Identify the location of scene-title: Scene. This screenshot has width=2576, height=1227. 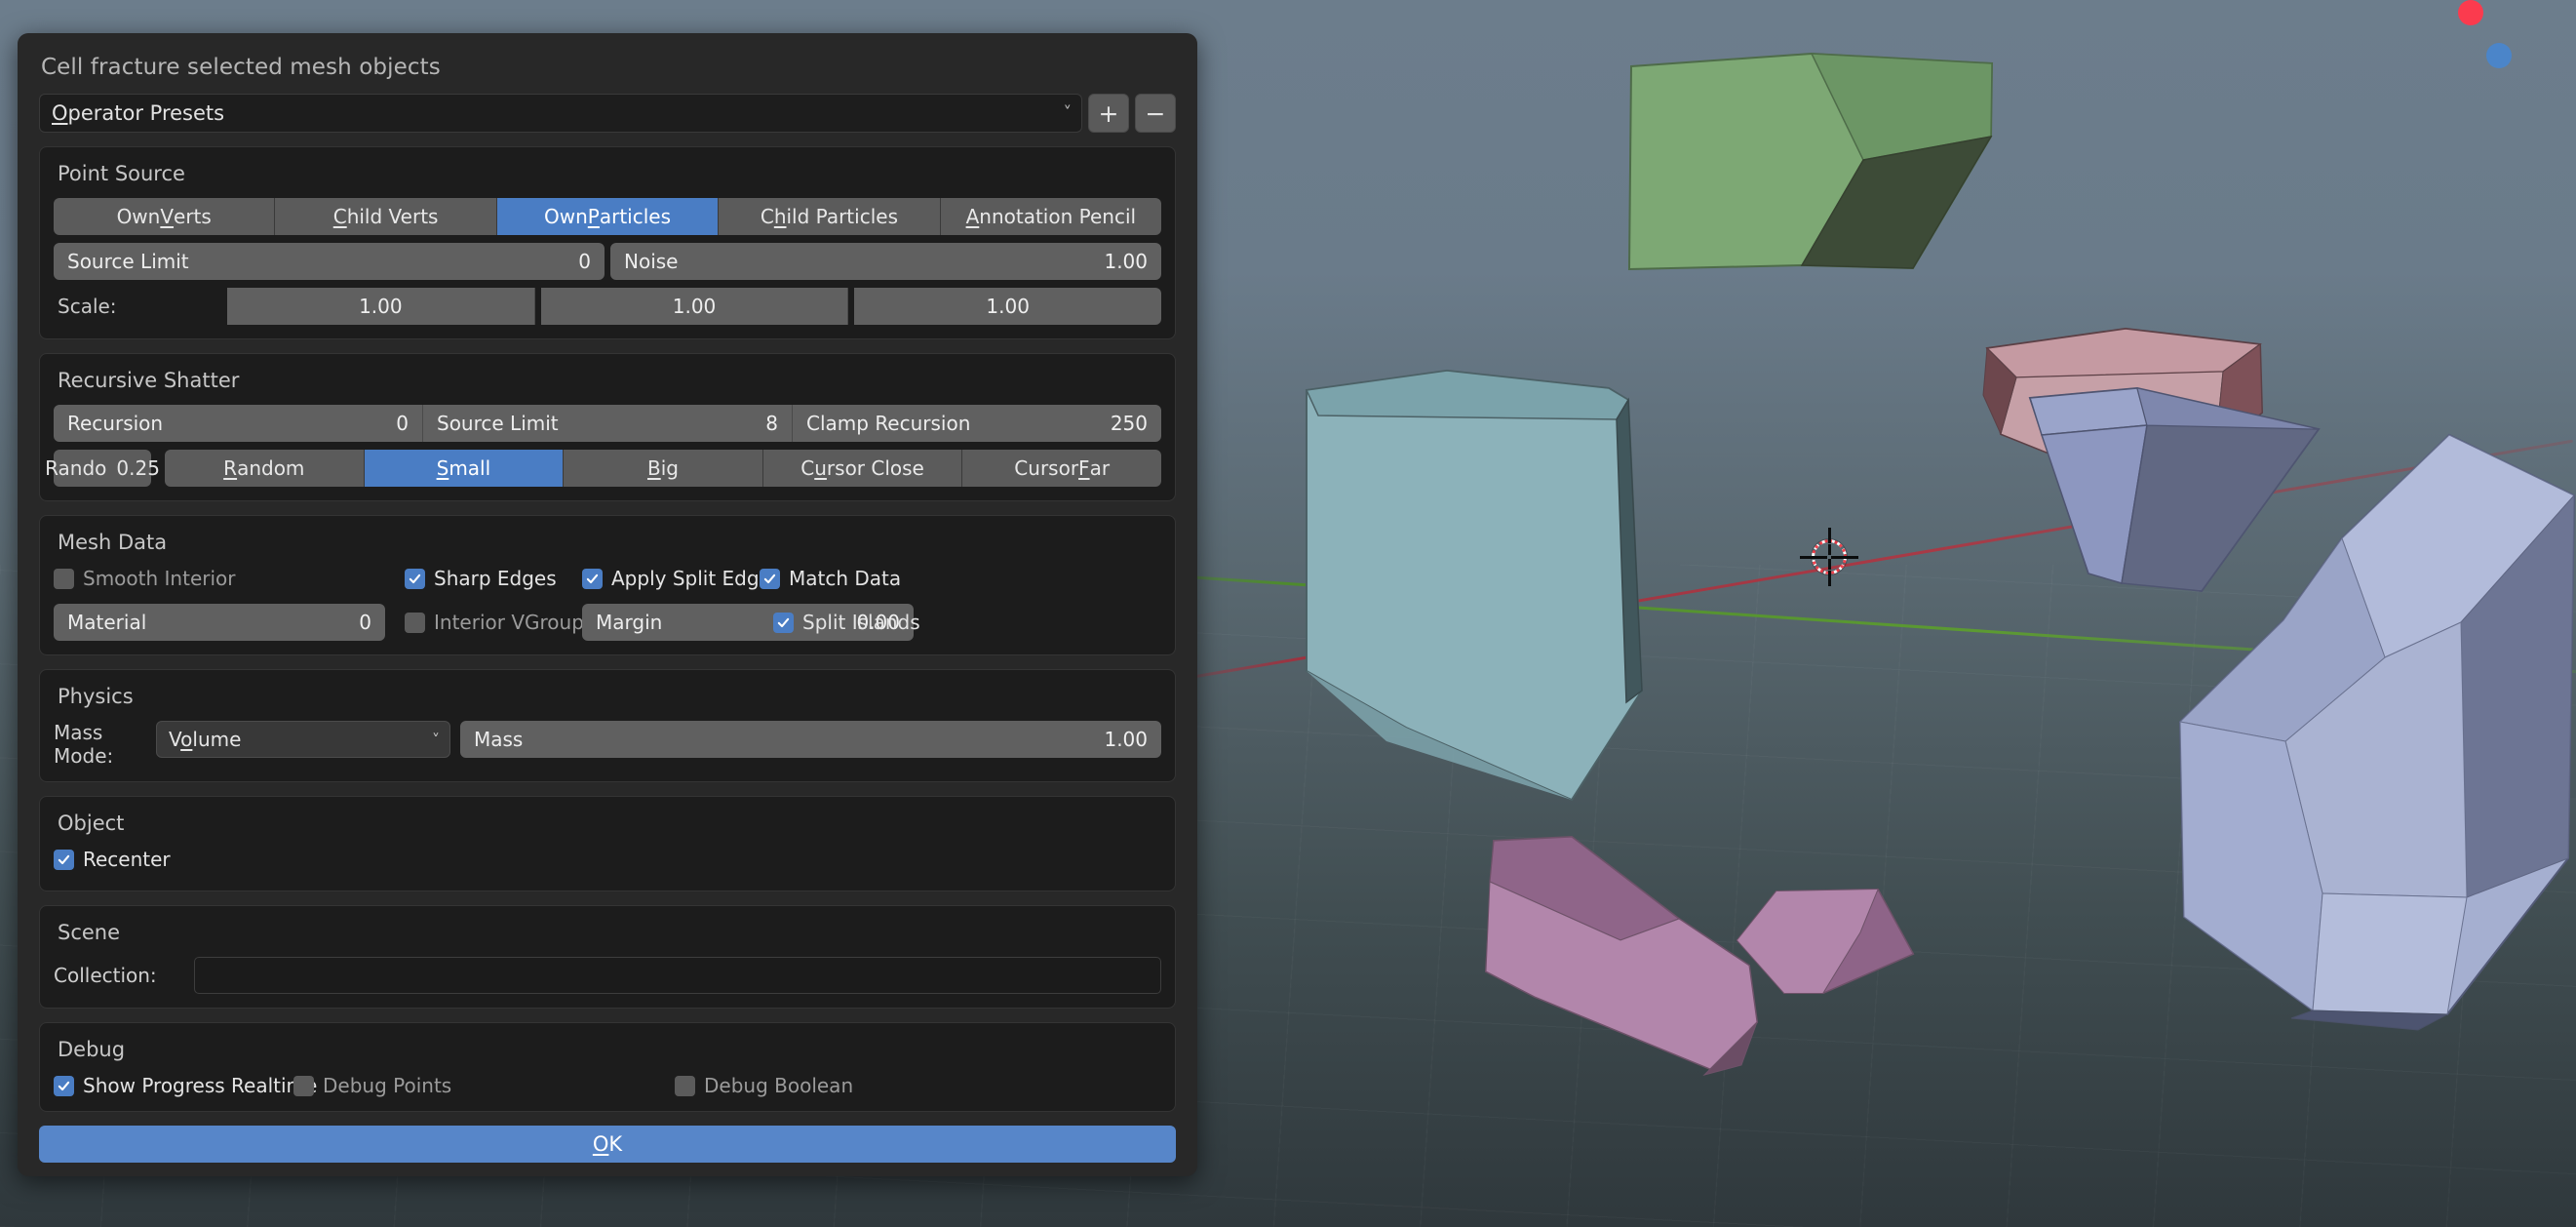
(89, 932).